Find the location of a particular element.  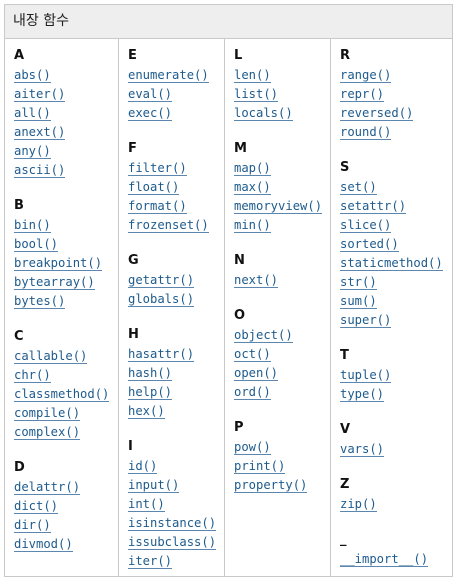

function-list-item: print() is located at coordinates (282, 464).